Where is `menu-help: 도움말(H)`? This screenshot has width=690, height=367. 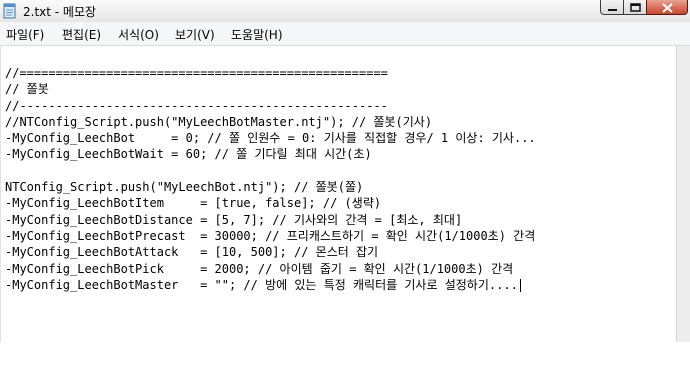
menu-help: 도움말(H) is located at coordinates (257, 34).